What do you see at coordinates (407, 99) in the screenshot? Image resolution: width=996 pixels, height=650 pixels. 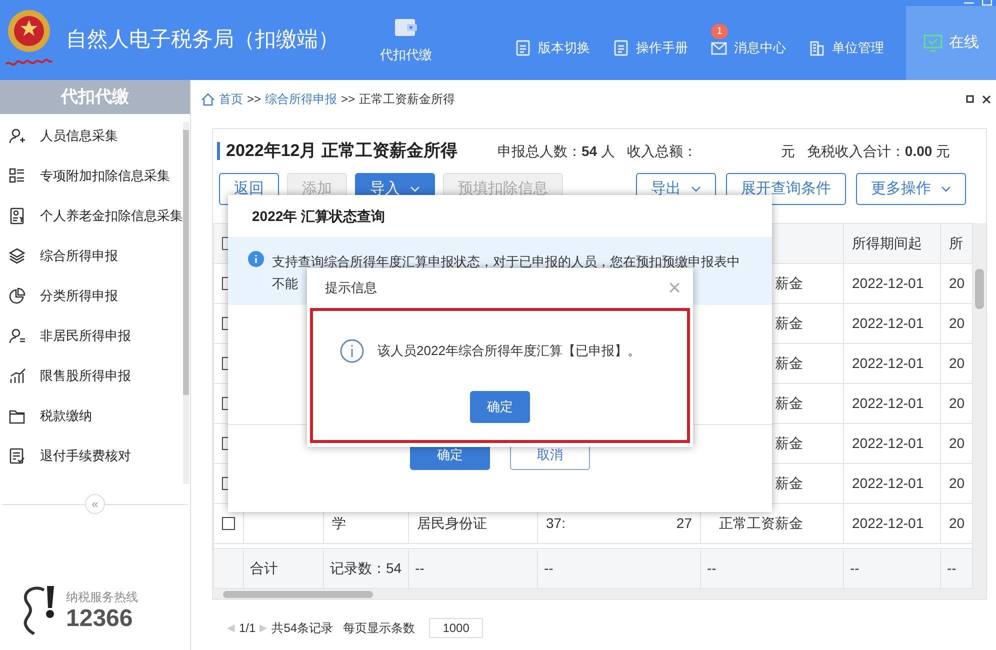 I see `breadcrumb-text: 正常工资薪金所得` at bounding box center [407, 99].